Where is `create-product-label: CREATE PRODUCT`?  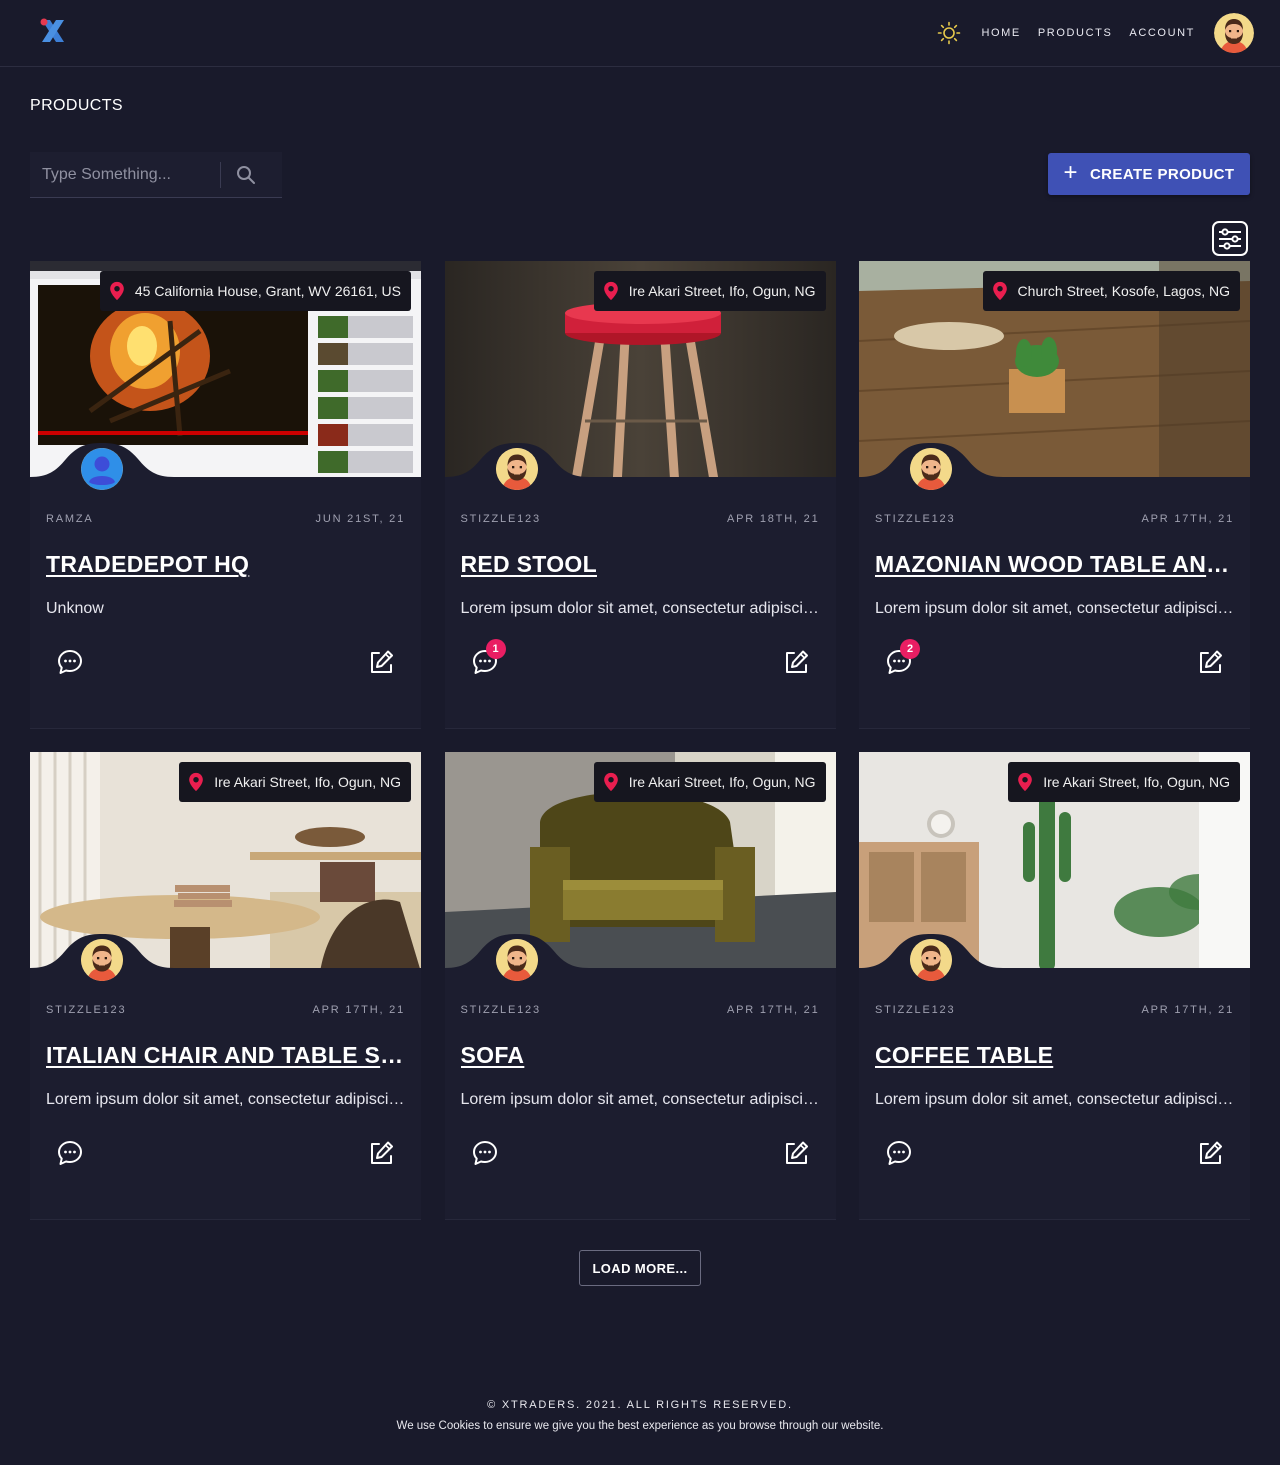
create-product-label: CREATE PRODUCT is located at coordinates (1162, 174).